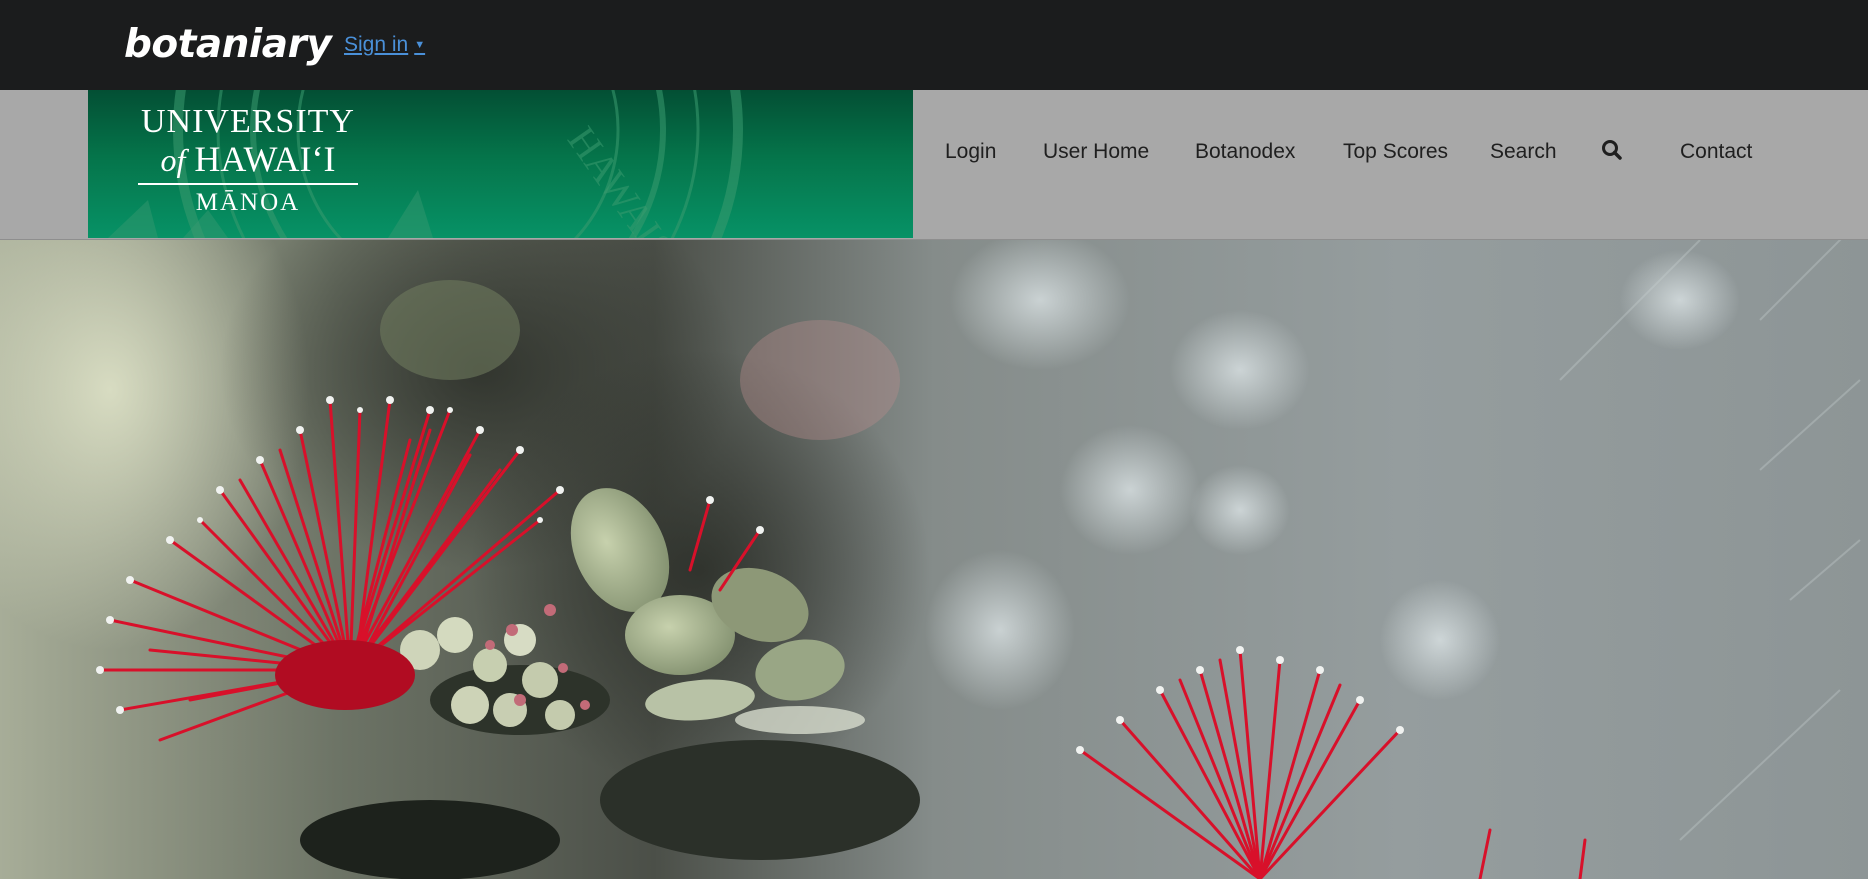  Describe the element at coordinates (248, 184) in the screenshot. I see `logo-rule` at that location.